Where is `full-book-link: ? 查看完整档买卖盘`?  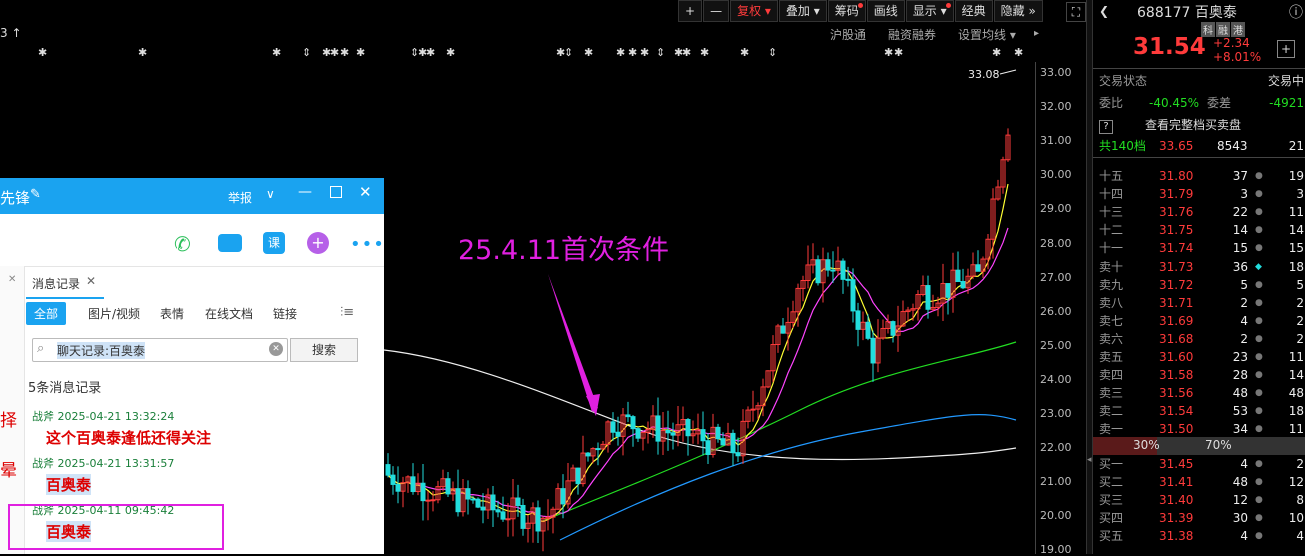 full-book-link: ? 查看完整档买卖盘 is located at coordinates (1201, 125).